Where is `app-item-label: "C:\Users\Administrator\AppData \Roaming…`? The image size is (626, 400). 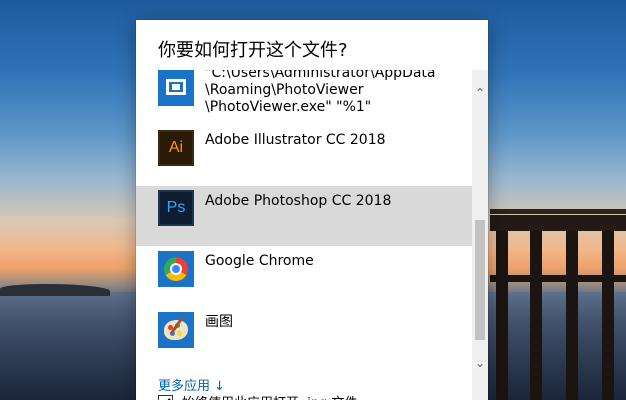
app-item-label: "C:\Users\Administrator\AppData \Roaming… is located at coordinates (320, 92).